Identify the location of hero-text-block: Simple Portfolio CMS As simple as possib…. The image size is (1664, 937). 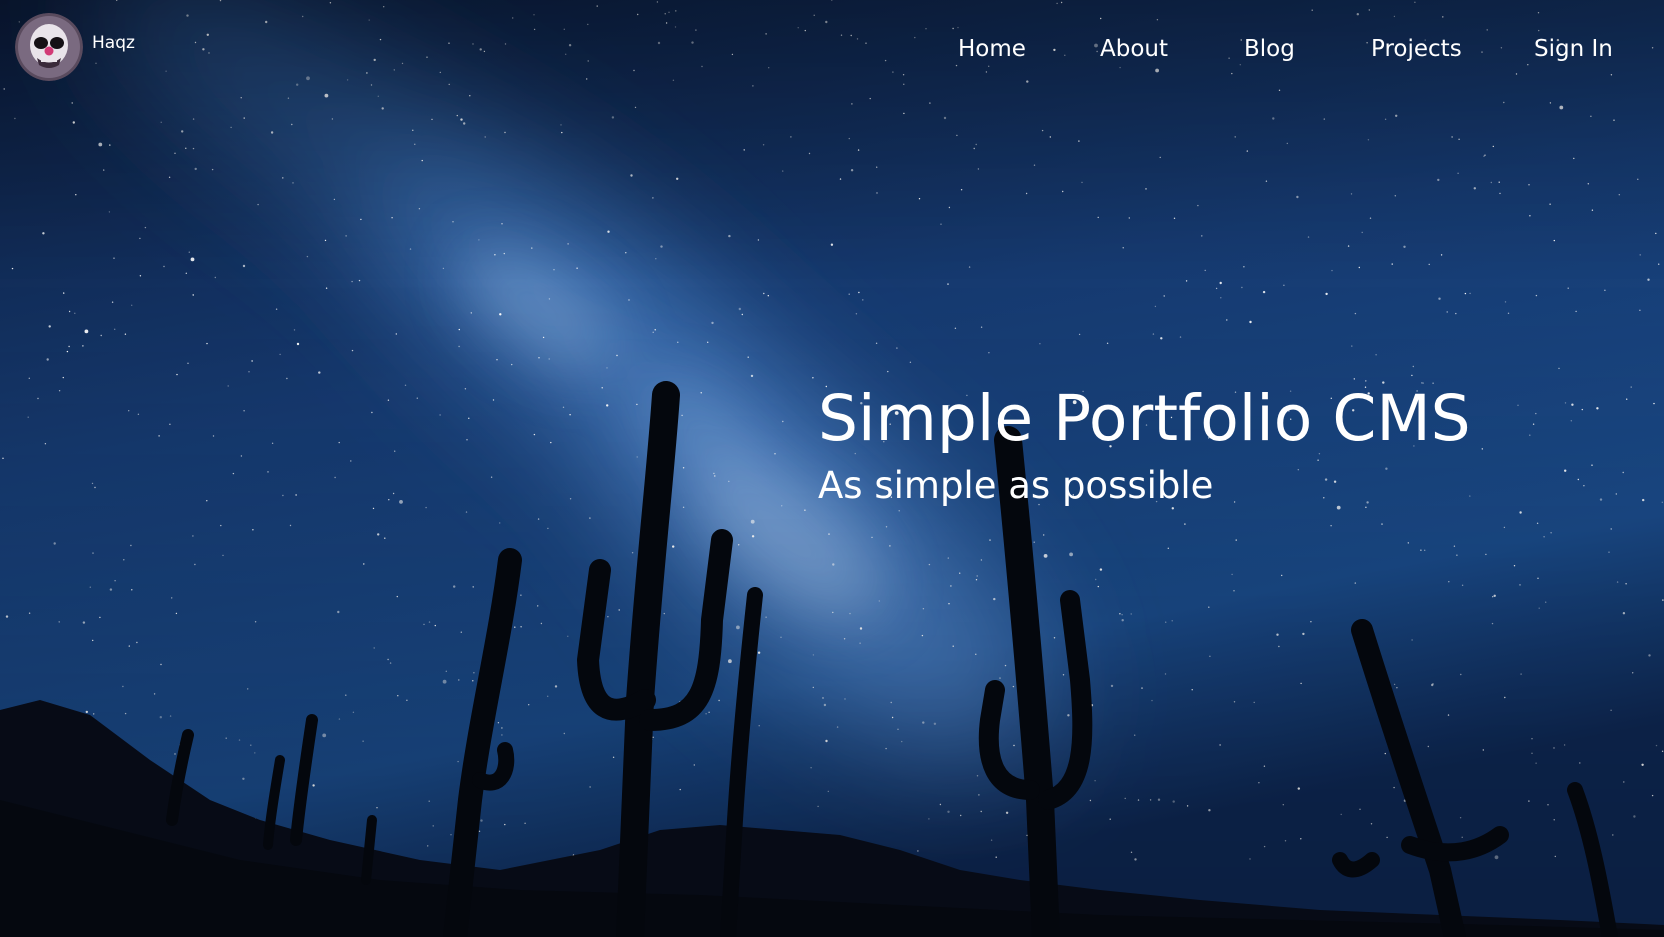
(1198, 444).